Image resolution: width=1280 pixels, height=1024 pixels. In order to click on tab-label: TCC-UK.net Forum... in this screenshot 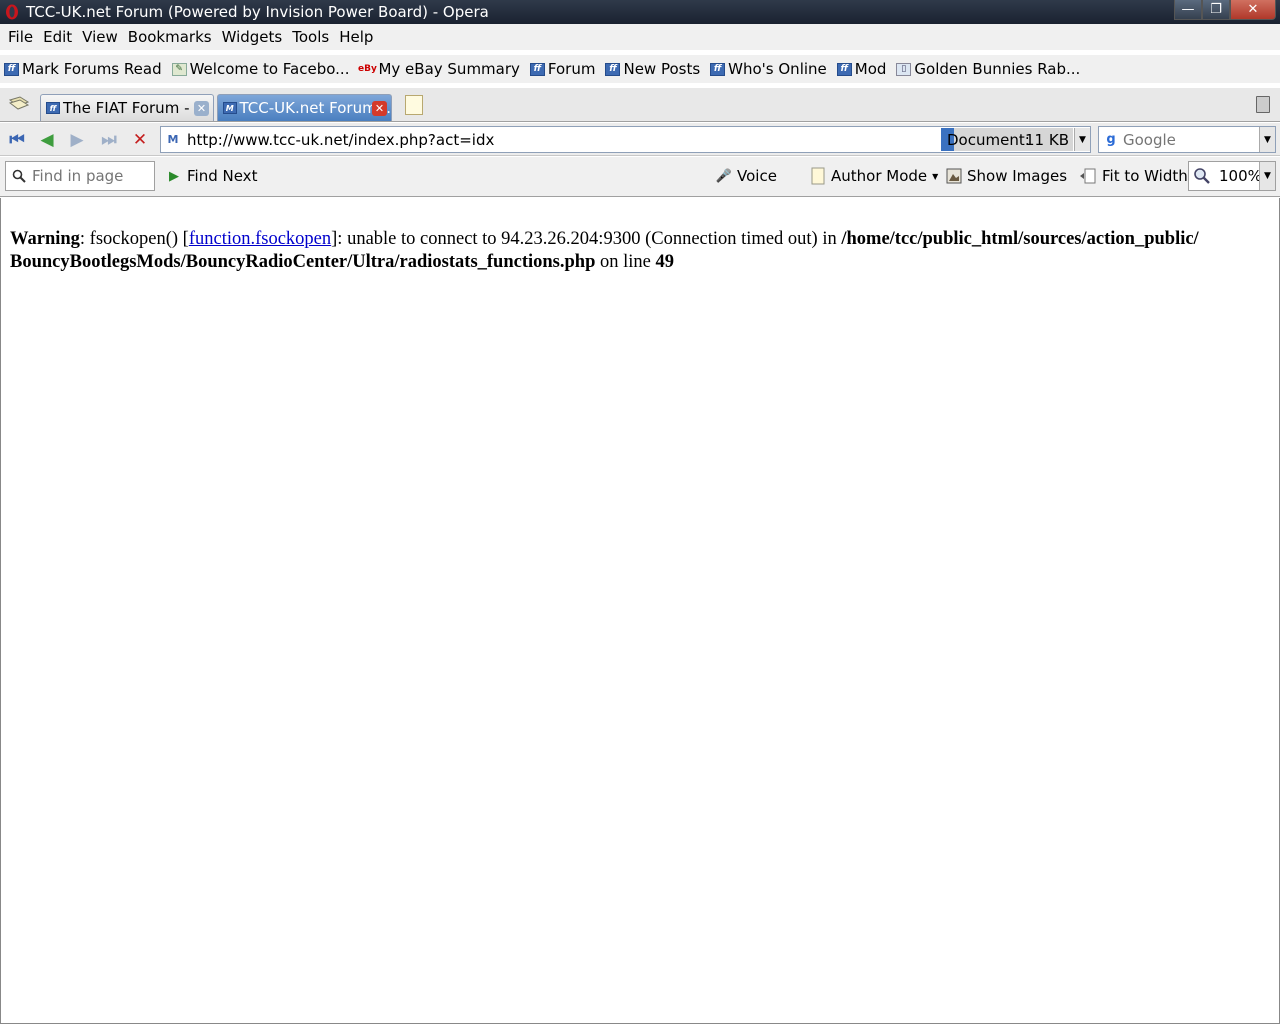, I will do `click(315, 108)`.